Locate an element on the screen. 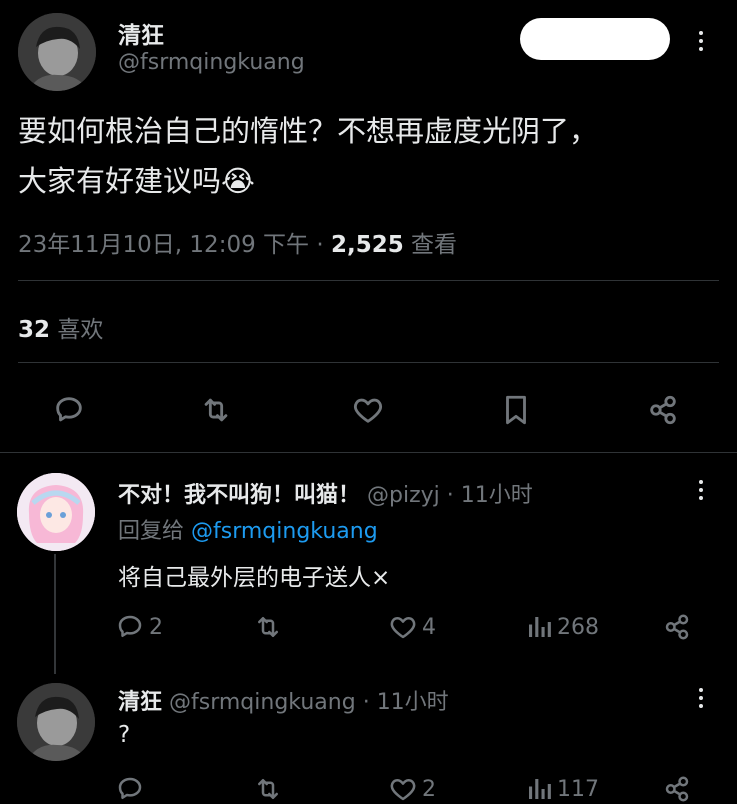 The image size is (737, 804). reply1-reply-action: 2 is located at coordinates (139, 627).